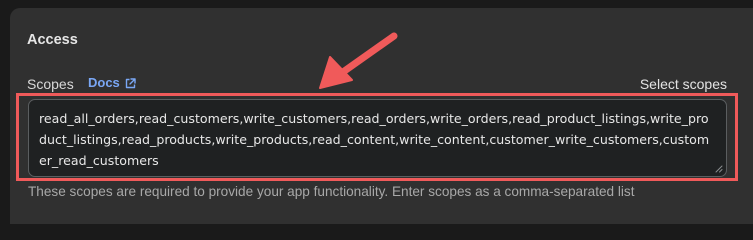 Image resolution: width=753 pixels, height=240 pixels. Describe the element at coordinates (683, 84) in the screenshot. I see `select-scopes-button: Select scopes` at that location.